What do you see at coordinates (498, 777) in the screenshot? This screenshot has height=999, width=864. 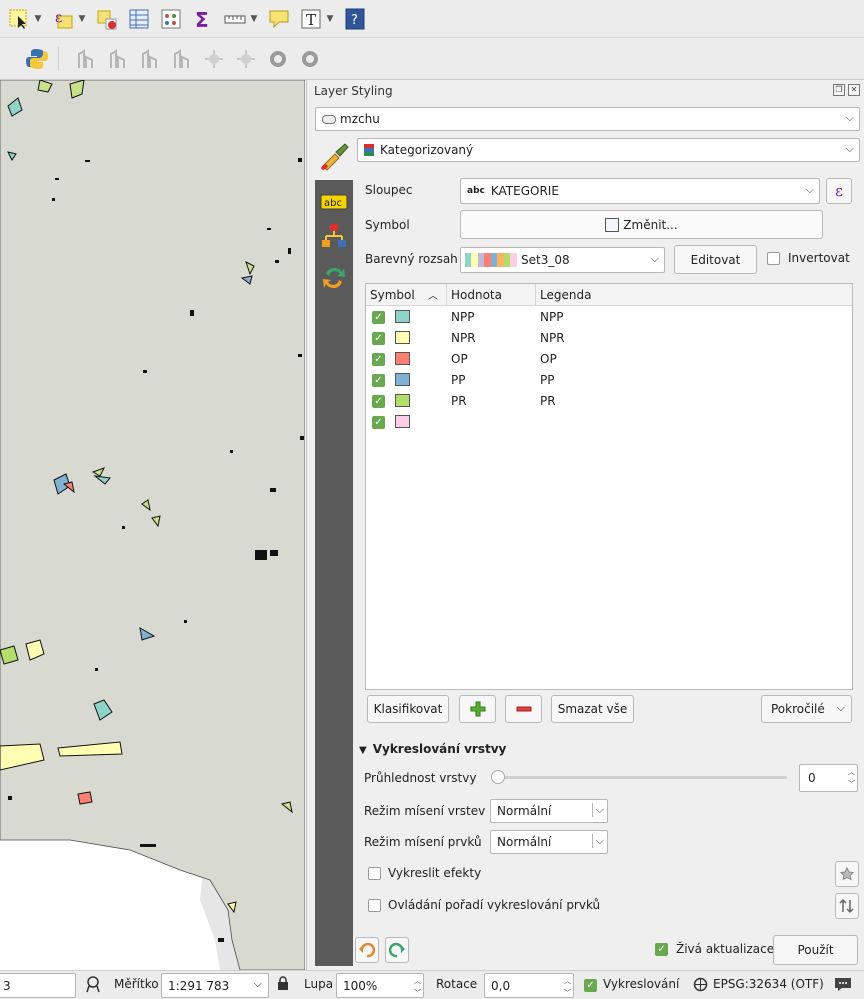 I see `opacity-slider-handle` at bounding box center [498, 777].